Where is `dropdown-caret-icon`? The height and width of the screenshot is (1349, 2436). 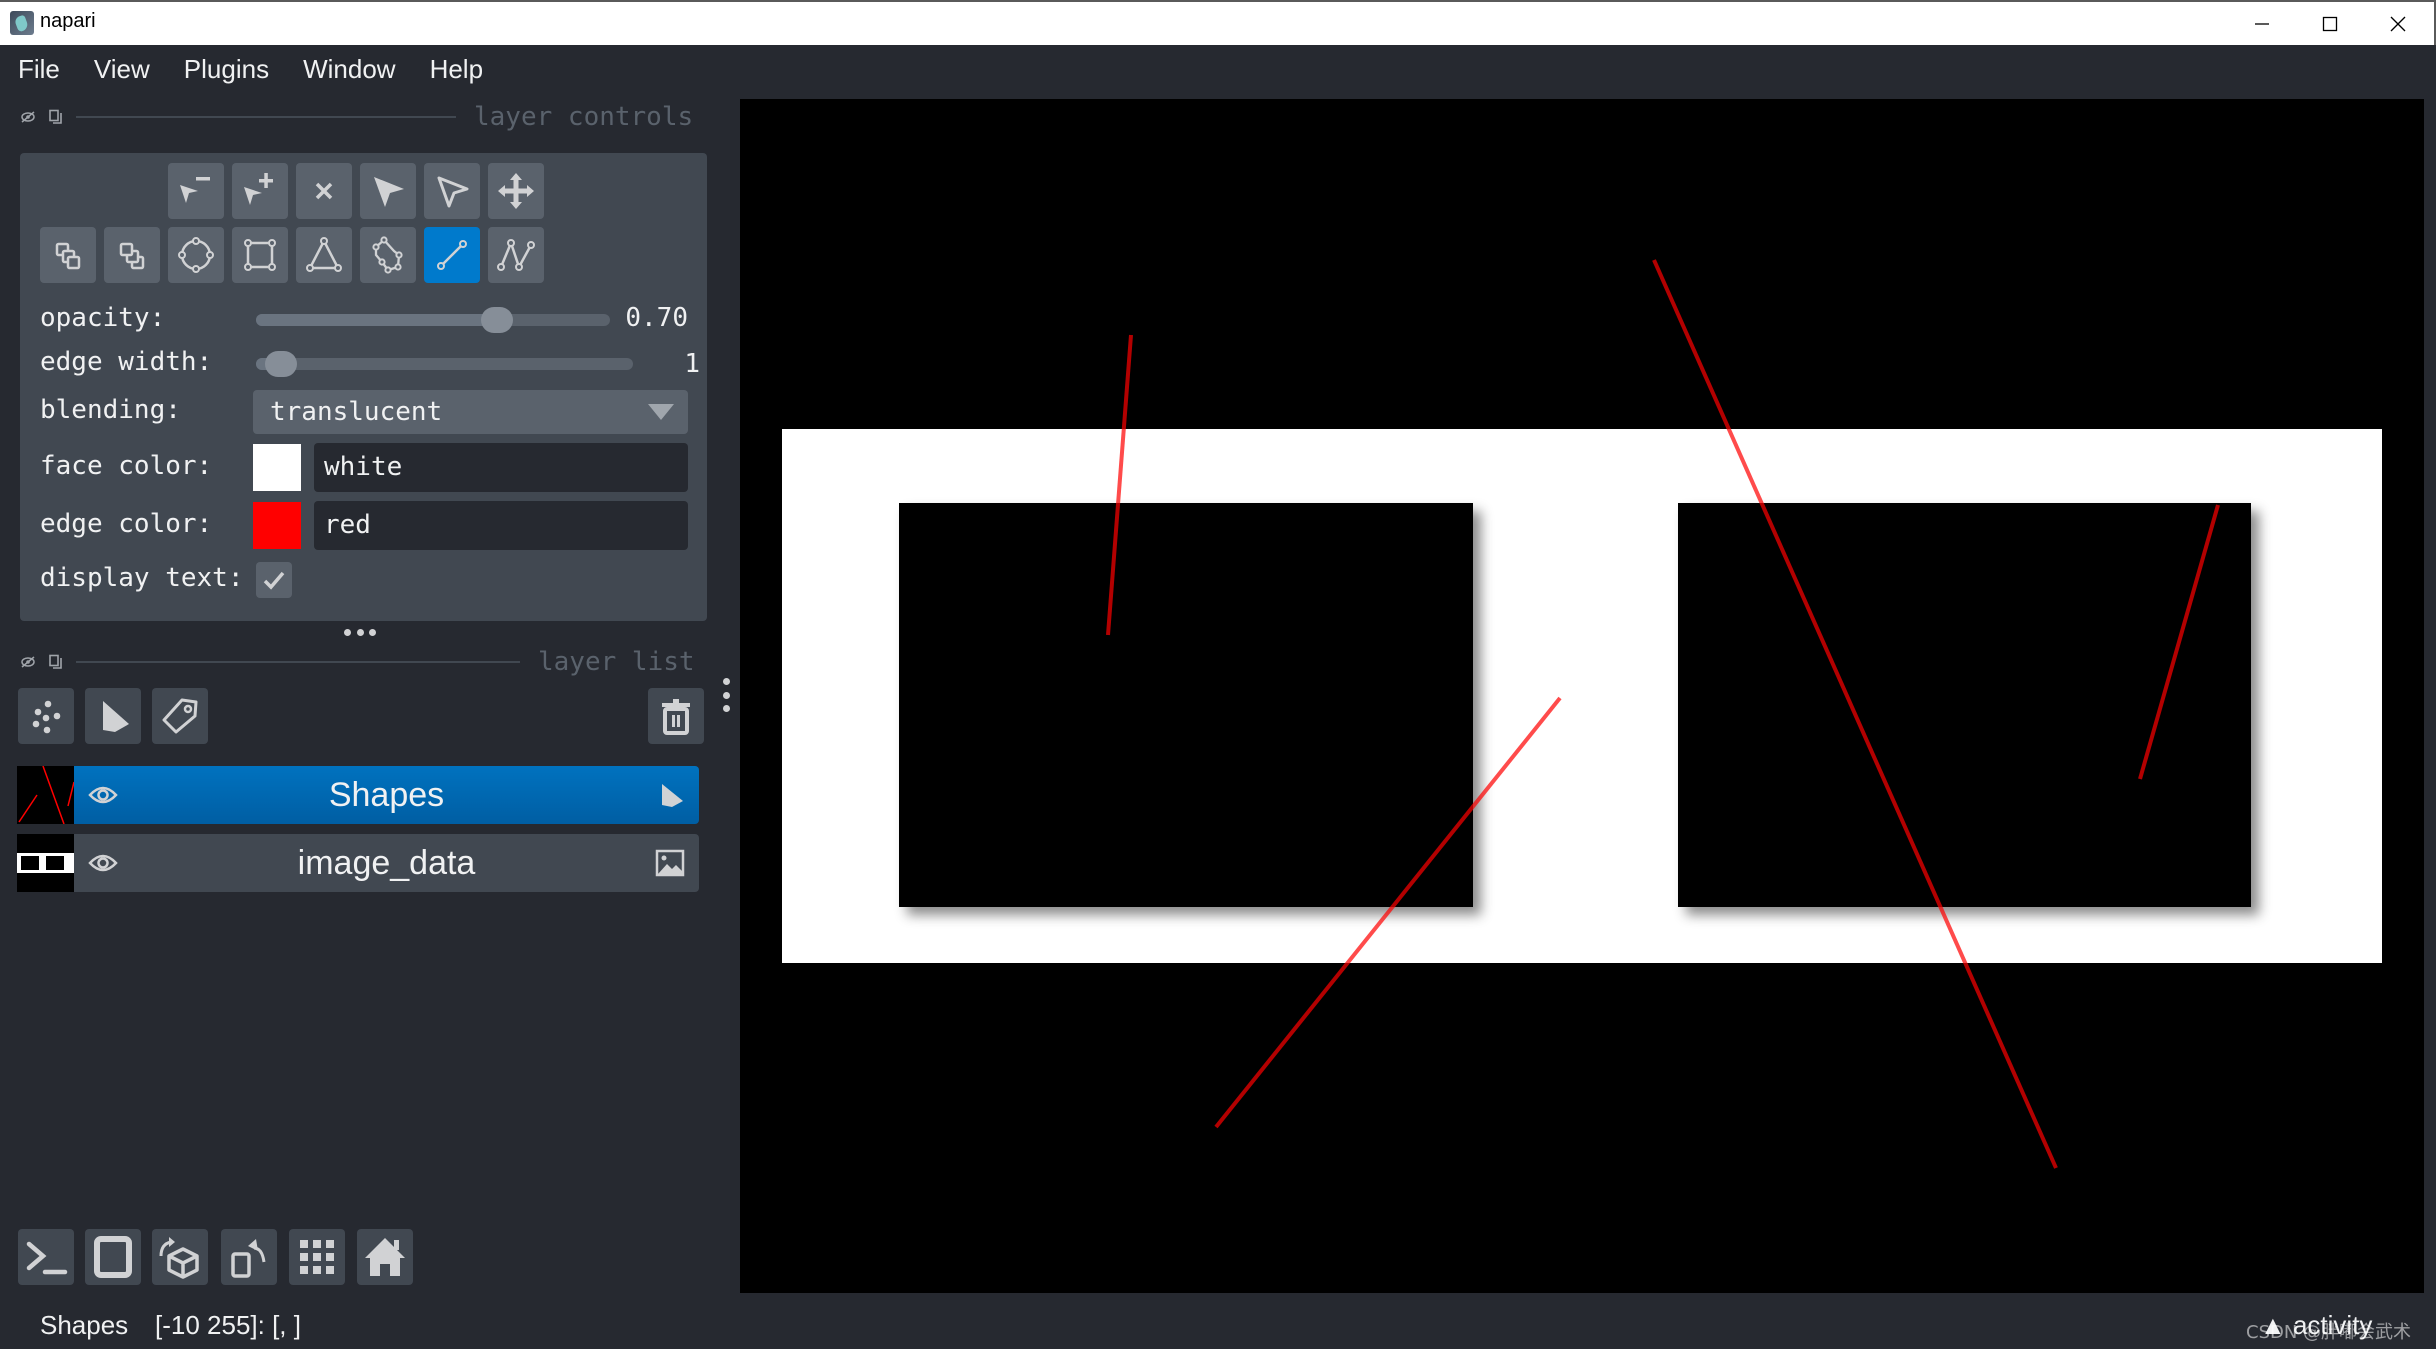 dropdown-caret-icon is located at coordinates (661, 412).